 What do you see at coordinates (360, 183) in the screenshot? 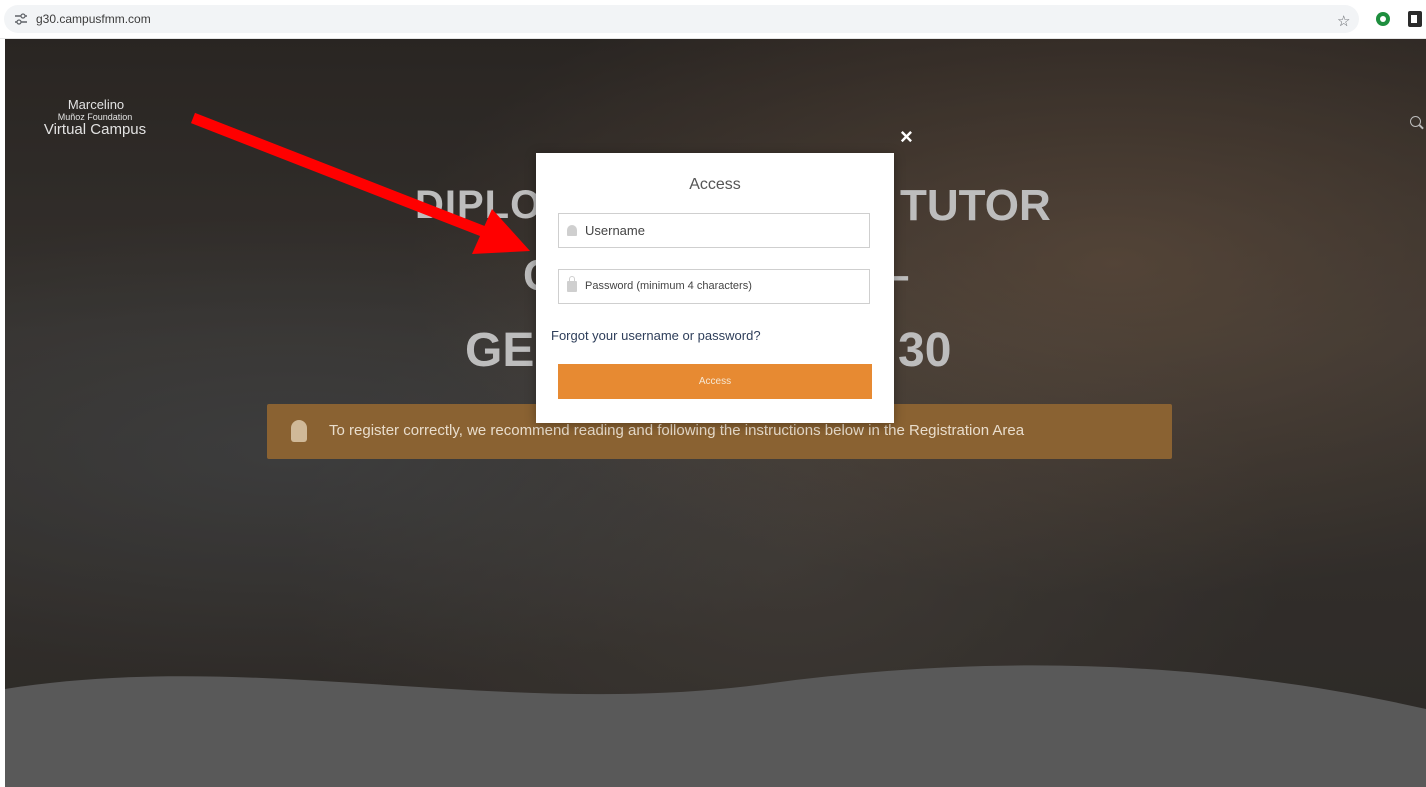
I see `red-arrow-annotation` at bounding box center [360, 183].